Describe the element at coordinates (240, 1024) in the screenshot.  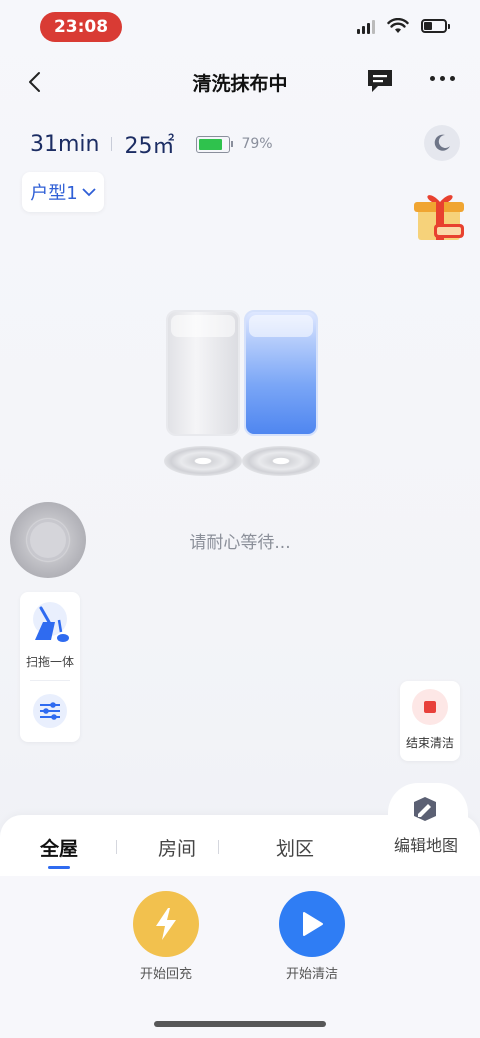
I see `home-indicator` at that location.